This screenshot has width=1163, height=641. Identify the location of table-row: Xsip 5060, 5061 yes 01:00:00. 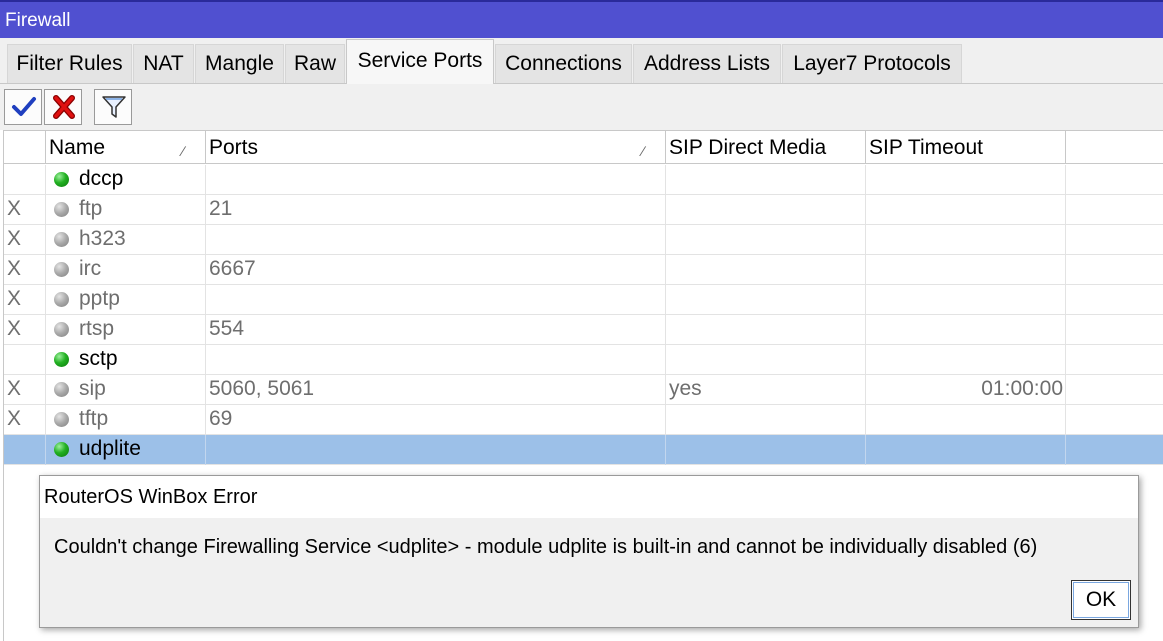
(583, 390).